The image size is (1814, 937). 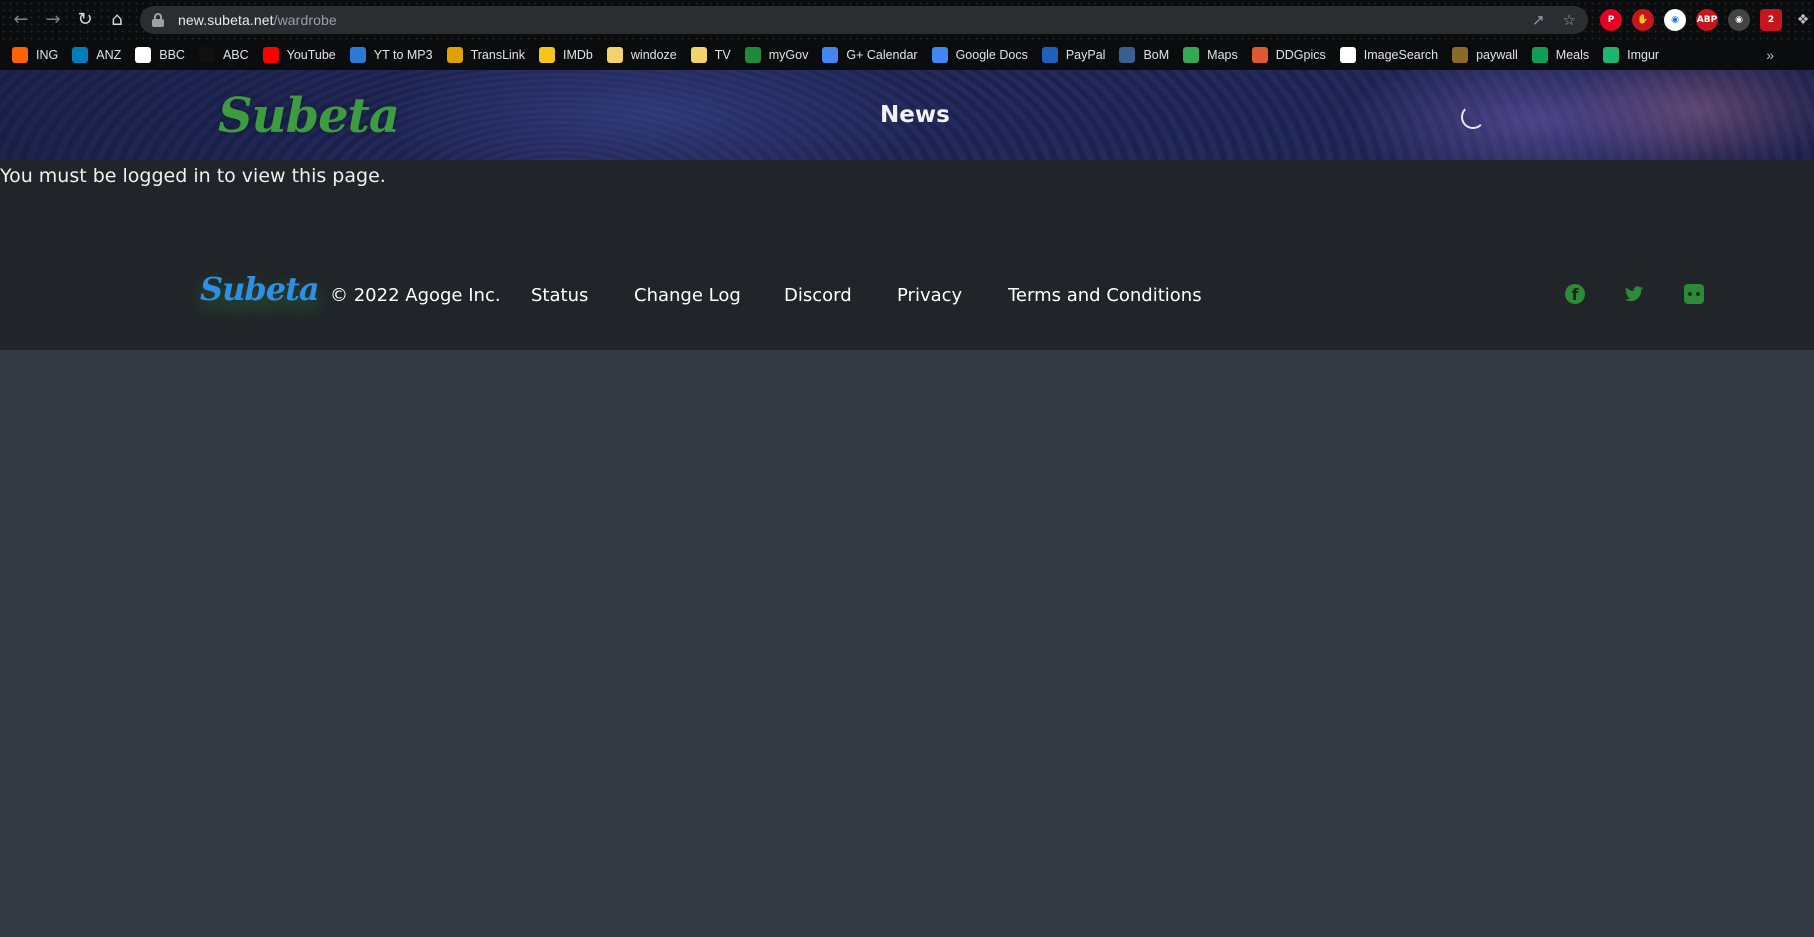 I want to click on loading-spinner-icon, so click(x=1473, y=117).